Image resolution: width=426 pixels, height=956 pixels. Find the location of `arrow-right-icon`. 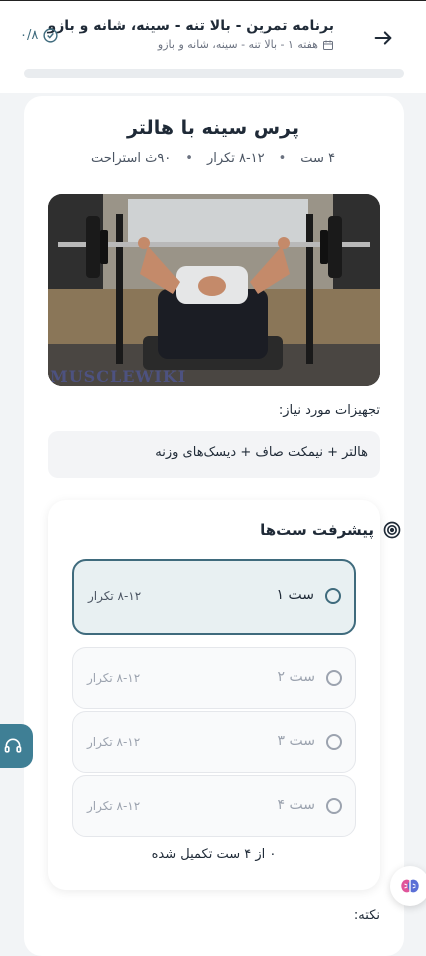

arrow-right-icon is located at coordinates (383, 38).